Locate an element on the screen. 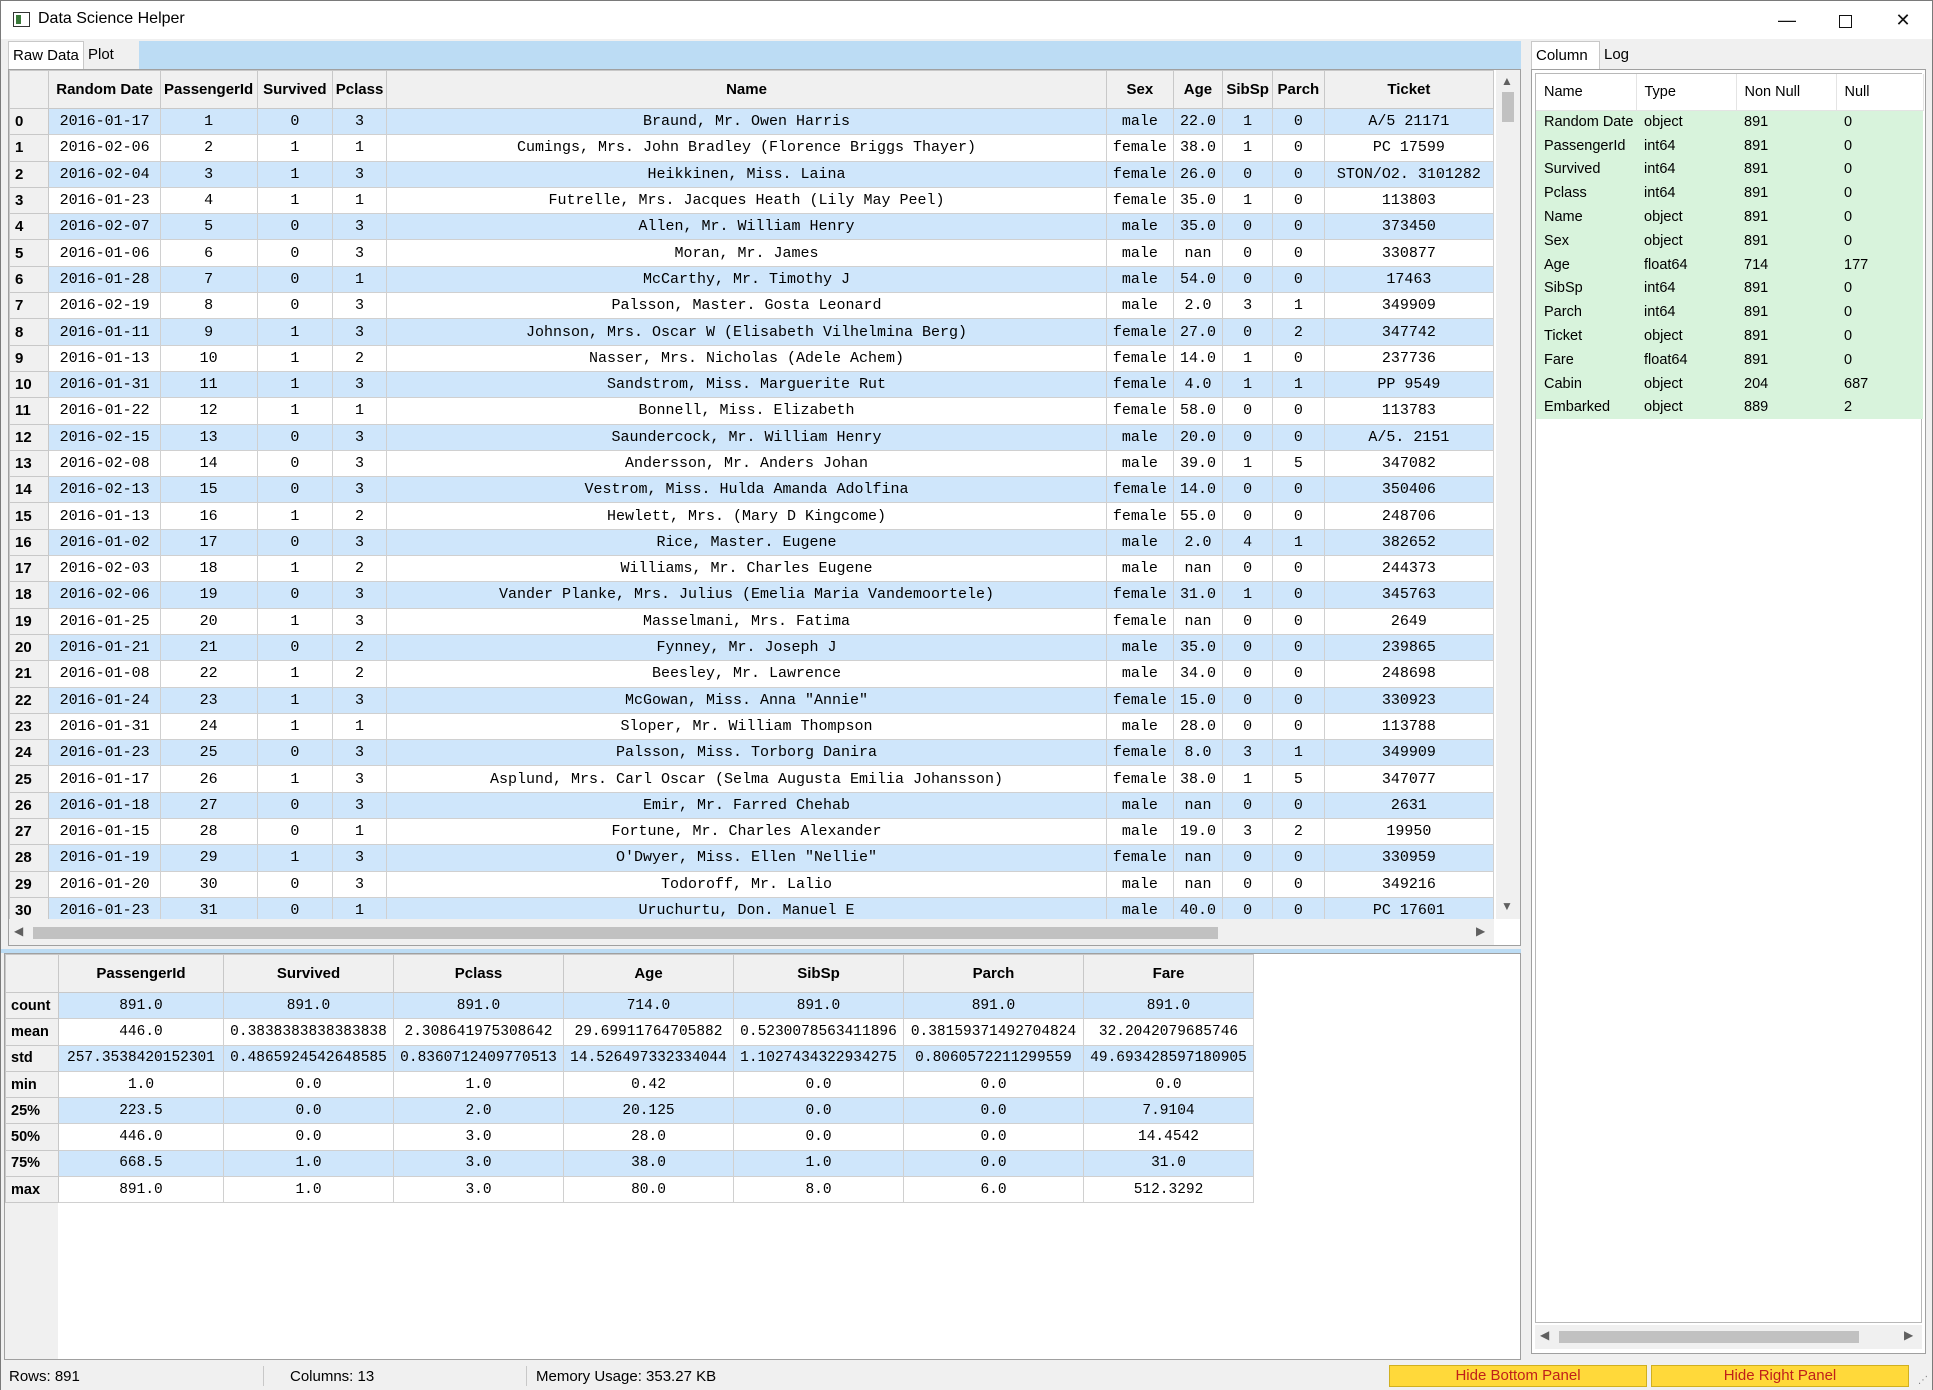  tab-column: Column is located at coordinates (1565, 55).